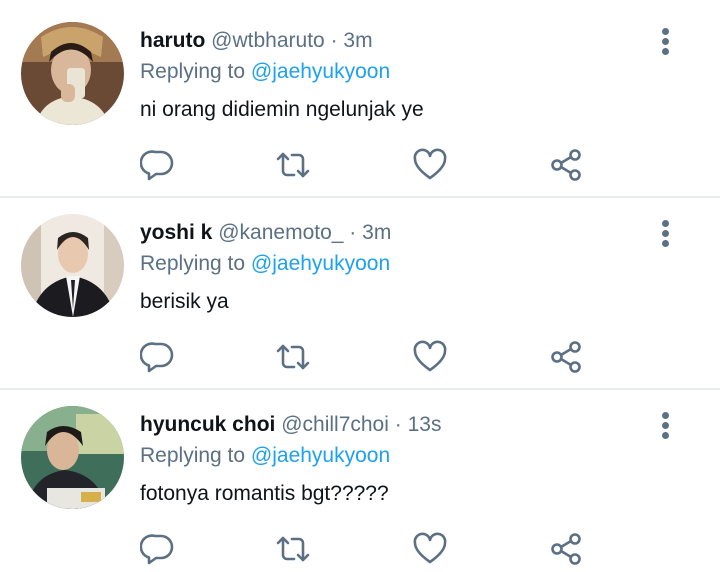 This screenshot has width=720, height=572. I want to click on user-handle: @wtbharuto, so click(268, 40).